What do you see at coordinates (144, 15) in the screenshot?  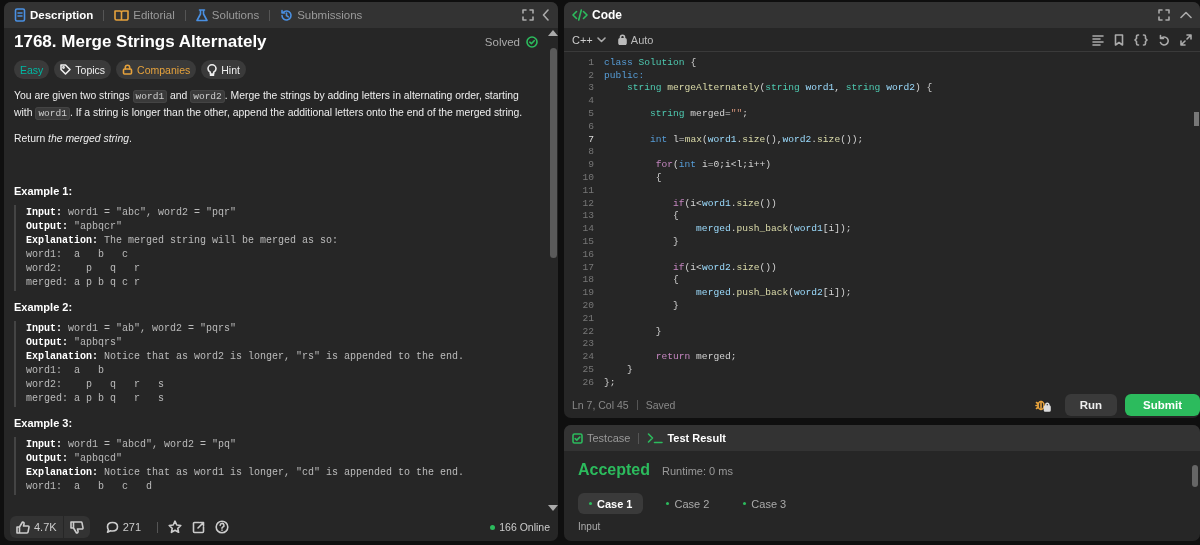 I see `tab: Editorial` at bounding box center [144, 15].